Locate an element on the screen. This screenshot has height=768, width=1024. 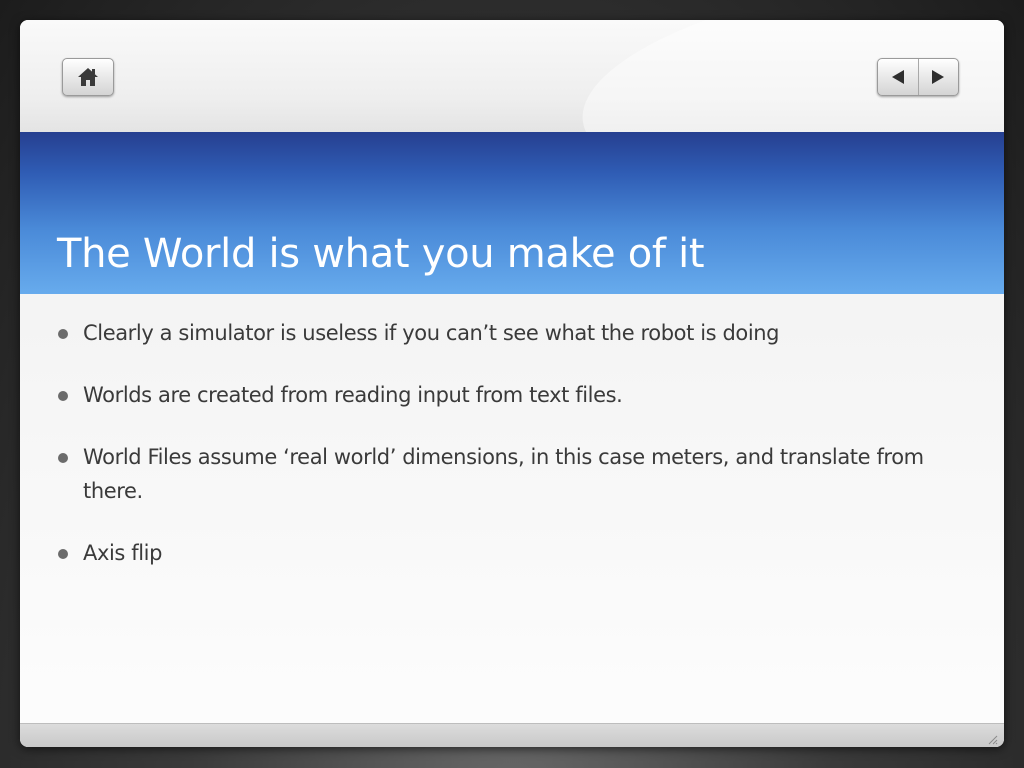
slide-title: The World is what you make of it is located at coordinates (381, 254).